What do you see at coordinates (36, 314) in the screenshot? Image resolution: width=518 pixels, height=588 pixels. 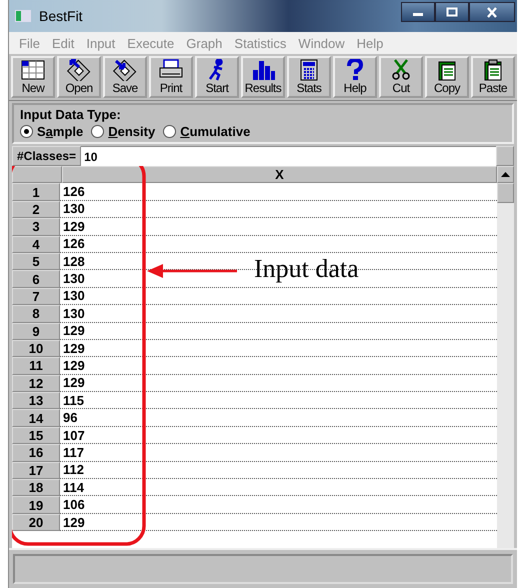 I see `row-header: 8` at bounding box center [36, 314].